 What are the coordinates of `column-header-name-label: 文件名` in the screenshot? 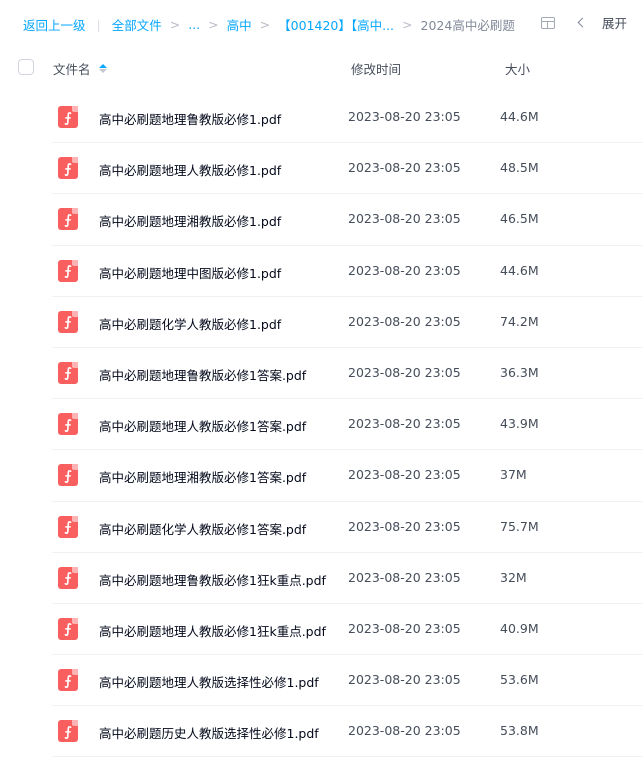 It's located at (72, 69).